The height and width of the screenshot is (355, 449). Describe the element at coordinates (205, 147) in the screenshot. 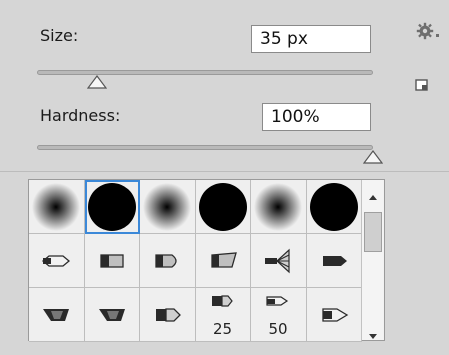

I see `hardness-slider-track` at that location.